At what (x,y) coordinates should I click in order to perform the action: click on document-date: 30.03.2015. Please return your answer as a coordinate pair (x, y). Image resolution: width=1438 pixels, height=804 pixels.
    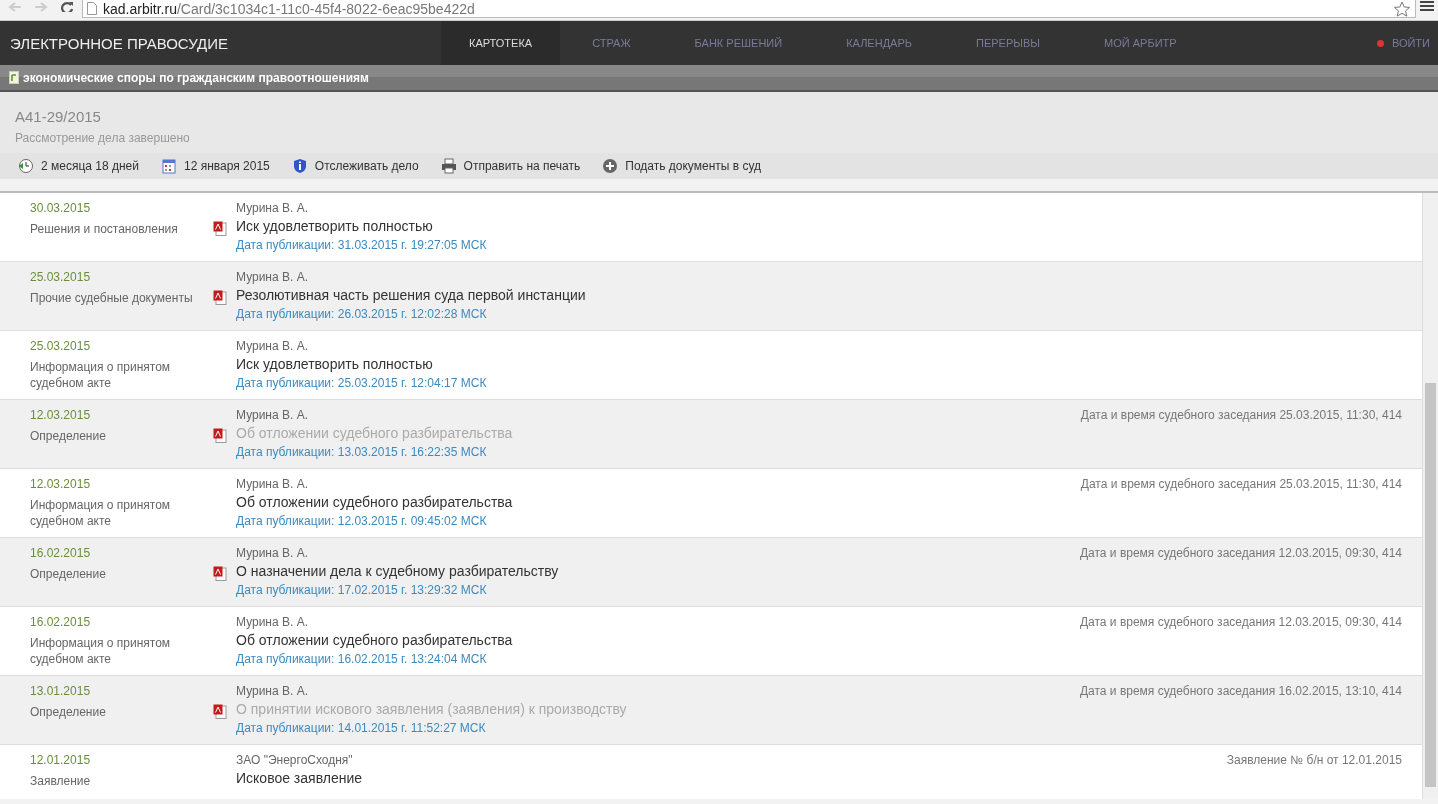
    Looking at the image, I should click on (61, 208).